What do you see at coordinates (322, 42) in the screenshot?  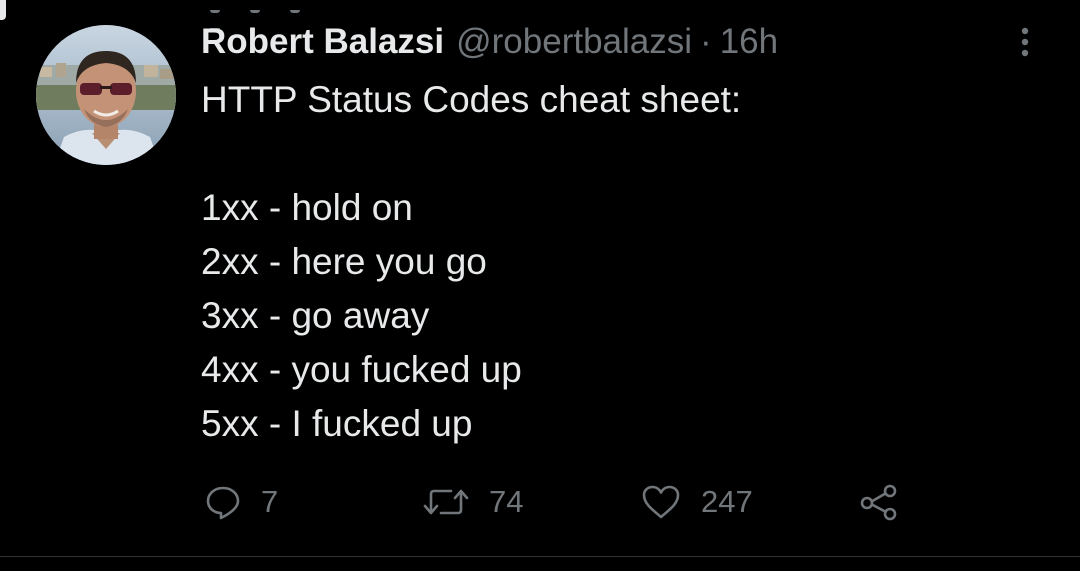 I see `author-display-name: Robert Balazsi` at bounding box center [322, 42].